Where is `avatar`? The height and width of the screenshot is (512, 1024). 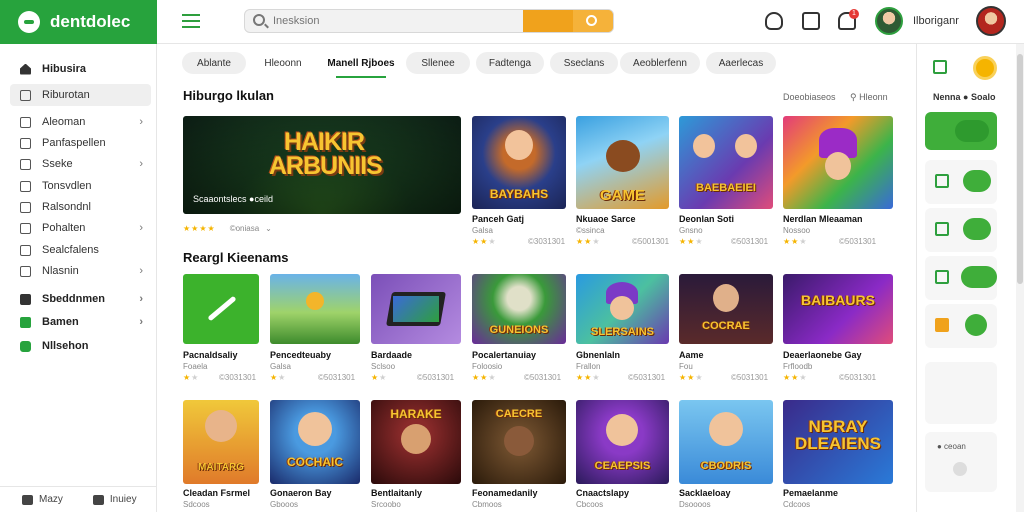
avatar is located at coordinates (889, 21).